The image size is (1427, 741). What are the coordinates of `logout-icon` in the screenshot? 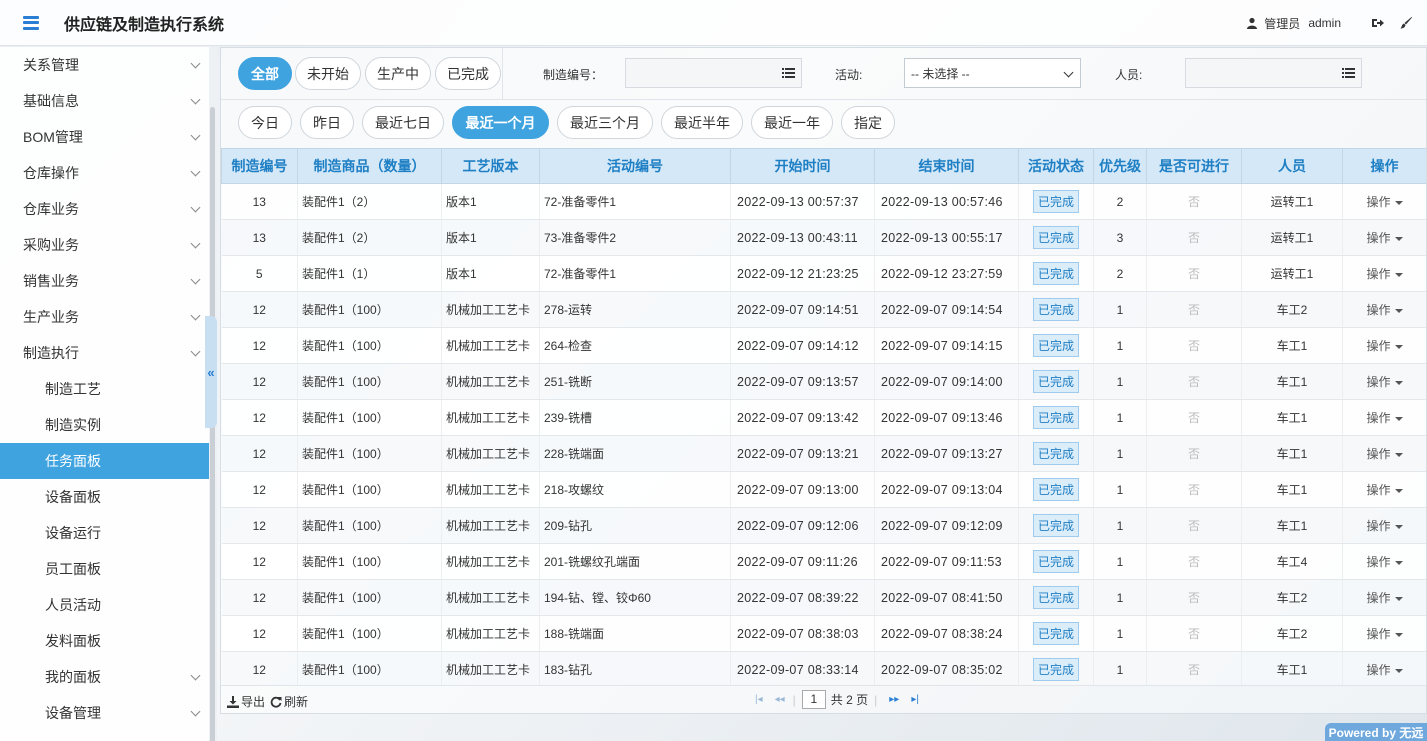 It's located at (1378, 23).